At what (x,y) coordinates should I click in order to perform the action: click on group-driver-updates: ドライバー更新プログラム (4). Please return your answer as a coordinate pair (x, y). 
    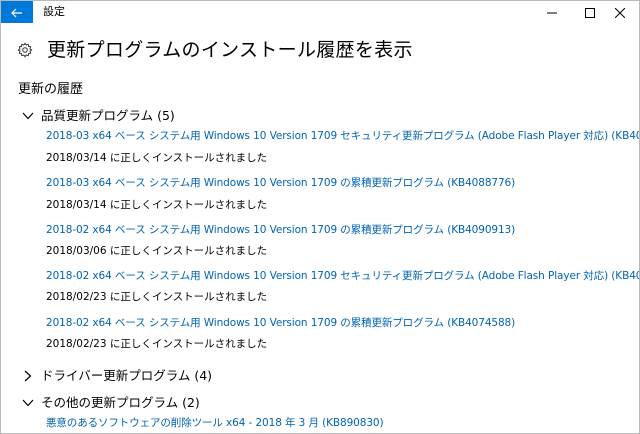
    Looking at the image, I should click on (116, 376).